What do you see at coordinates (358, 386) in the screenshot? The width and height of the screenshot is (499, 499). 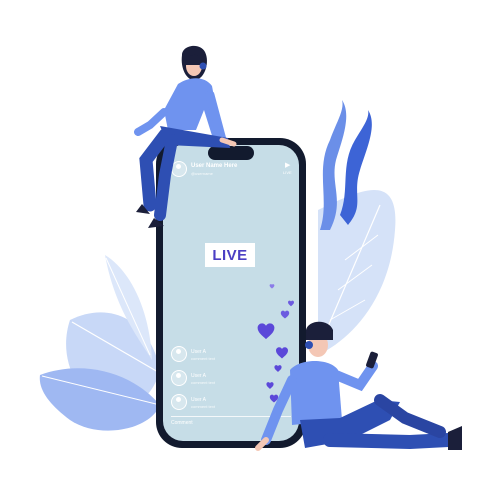 I see `man-figure` at bounding box center [358, 386].